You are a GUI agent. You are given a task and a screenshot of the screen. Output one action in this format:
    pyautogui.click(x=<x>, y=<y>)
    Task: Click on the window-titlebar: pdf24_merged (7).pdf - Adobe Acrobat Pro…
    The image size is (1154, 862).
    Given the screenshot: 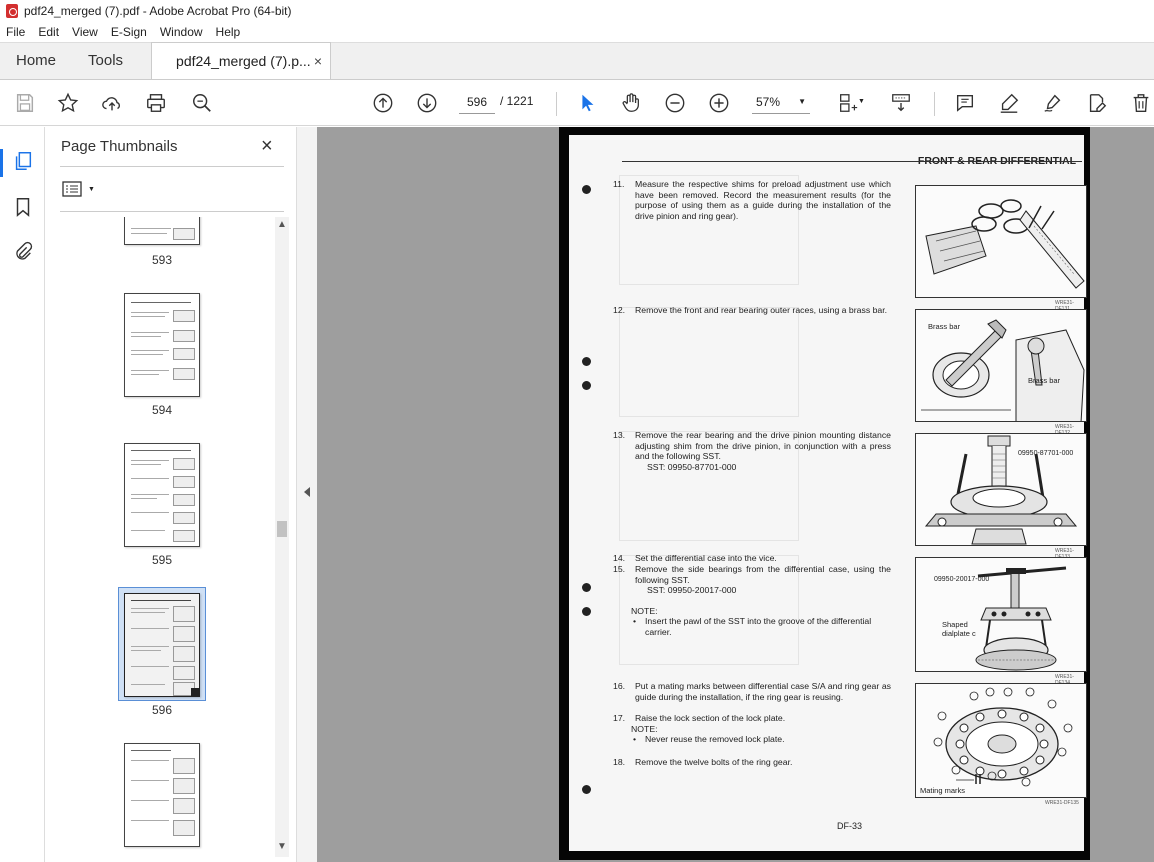 What is the action you would take?
    pyautogui.click(x=577, y=11)
    